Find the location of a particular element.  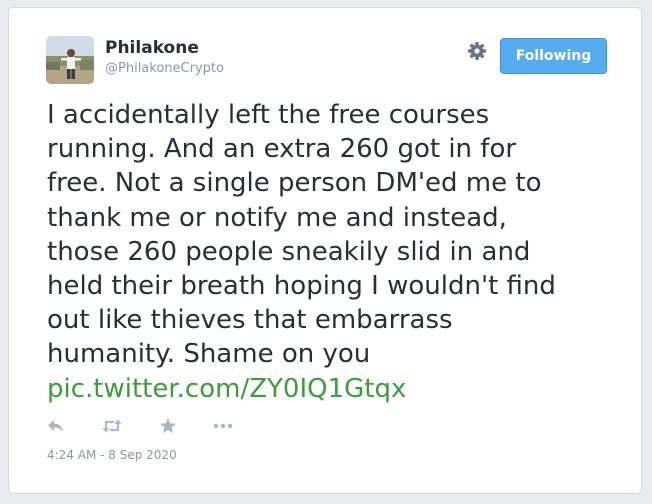

tweet-text-line: humanity. Shame on you is located at coordinates (209, 354).